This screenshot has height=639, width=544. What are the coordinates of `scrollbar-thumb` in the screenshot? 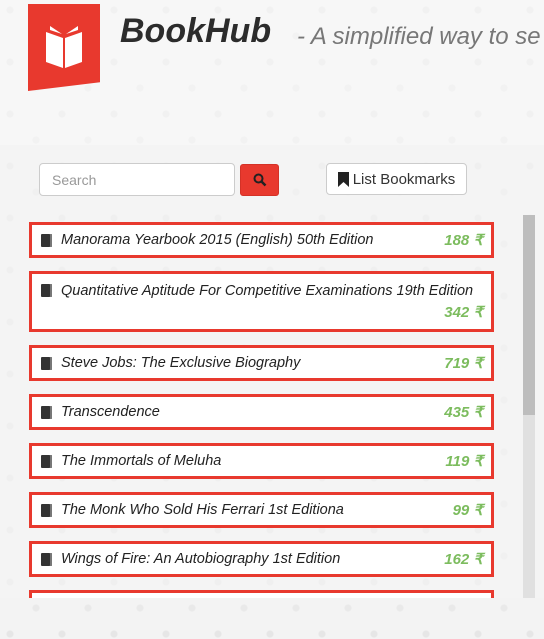 It's located at (529, 315).